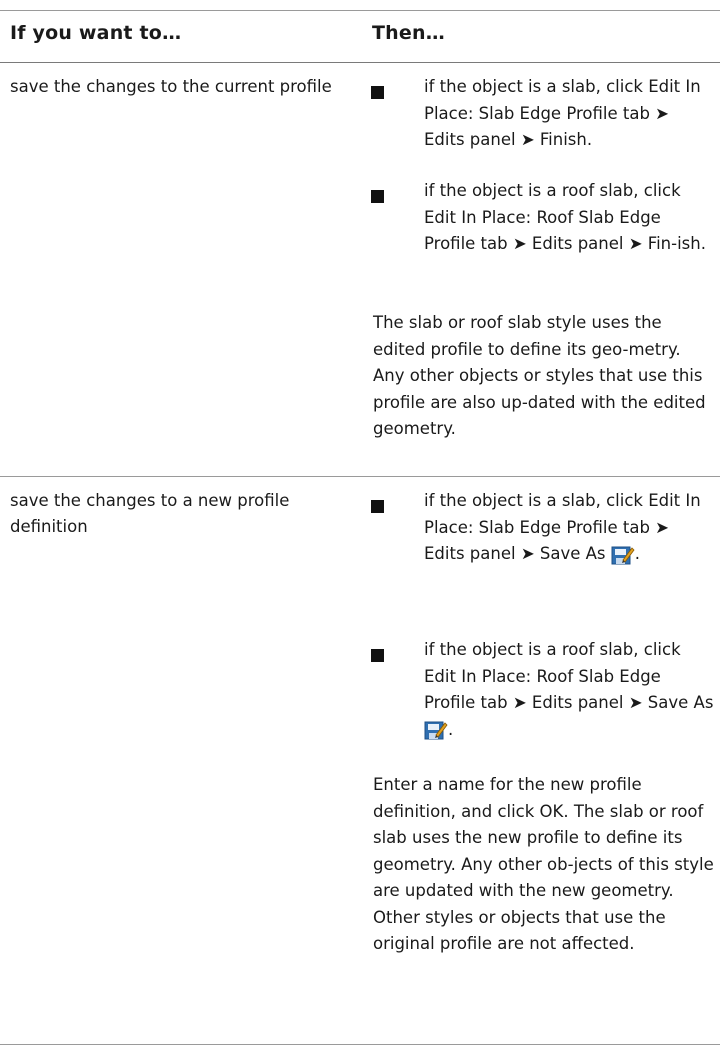 Image resolution: width=720 pixels, height=1049 pixels. What do you see at coordinates (360, 62) in the screenshot?
I see `header-rule` at bounding box center [360, 62].